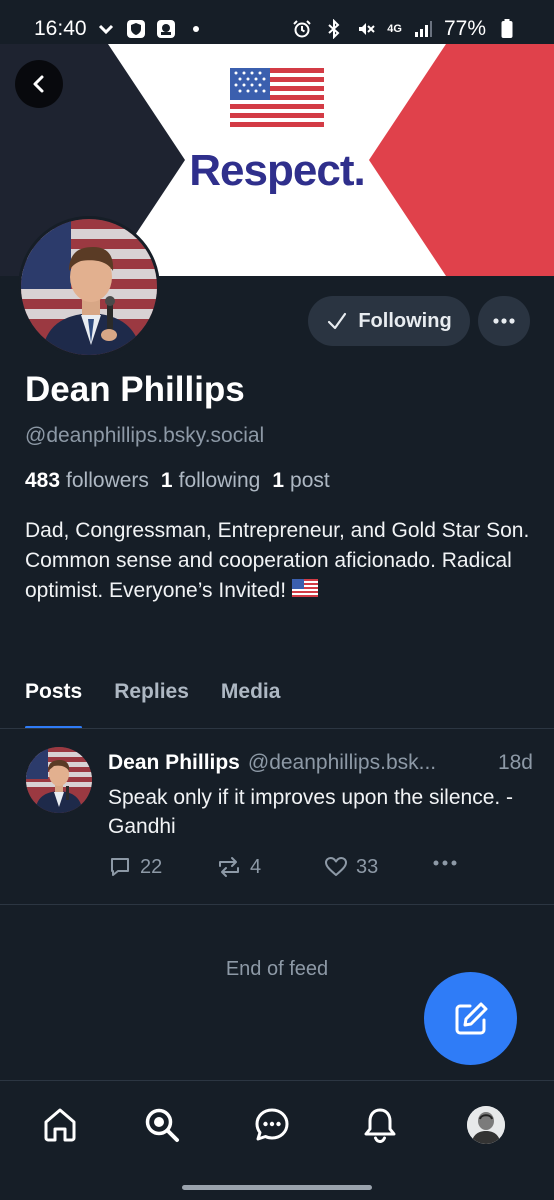 This screenshot has width=554, height=1200. What do you see at coordinates (277, 170) in the screenshot?
I see `banner-slogan: Respect.` at bounding box center [277, 170].